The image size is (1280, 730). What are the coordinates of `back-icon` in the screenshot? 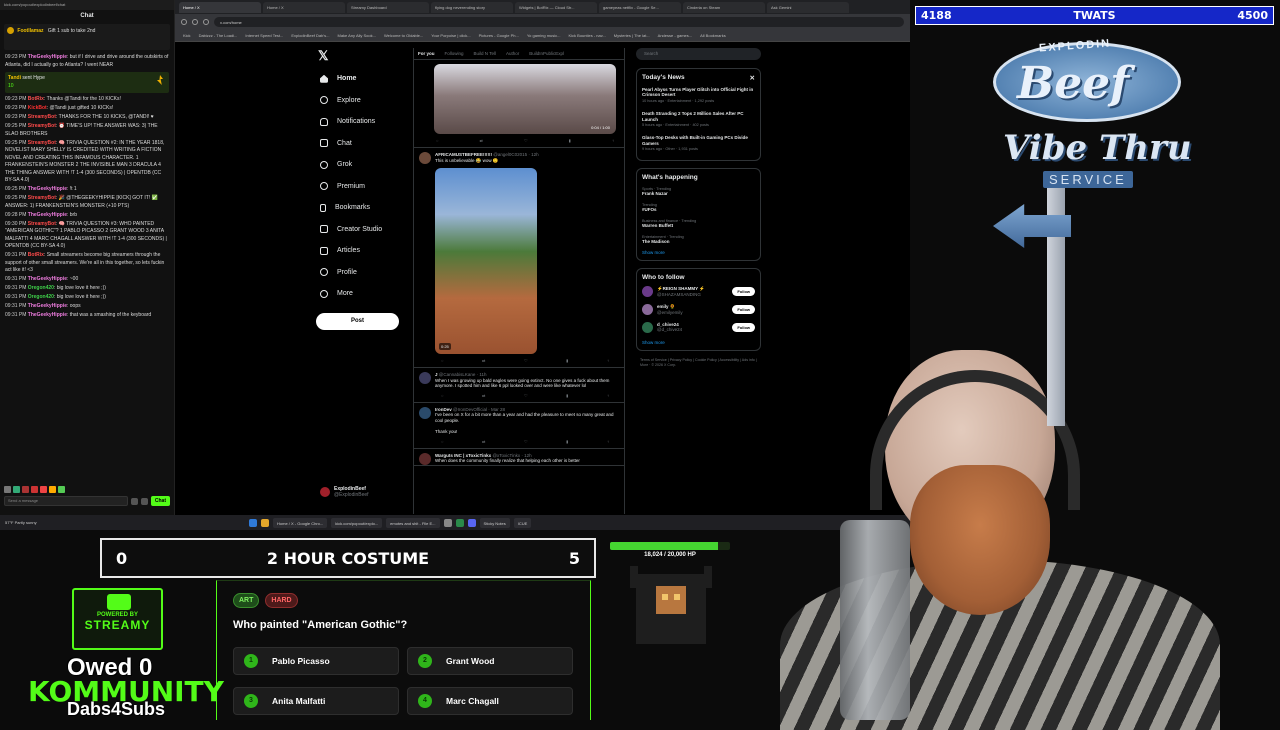 It's located at (184, 22).